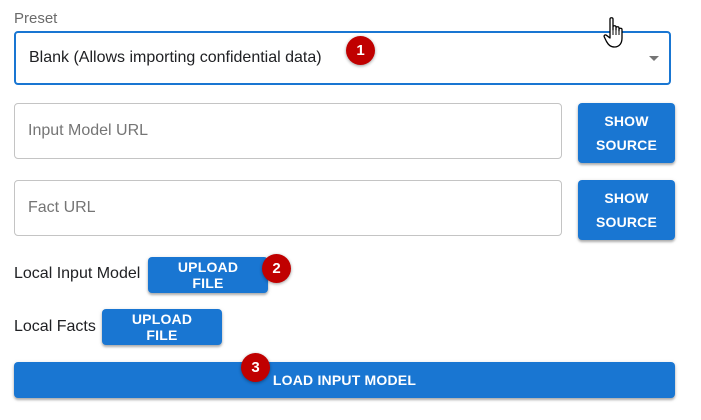 The width and height of the screenshot is (701, 420). I want to click on show-source-button-fact: SHOW SOURCE, so click(626, 210).